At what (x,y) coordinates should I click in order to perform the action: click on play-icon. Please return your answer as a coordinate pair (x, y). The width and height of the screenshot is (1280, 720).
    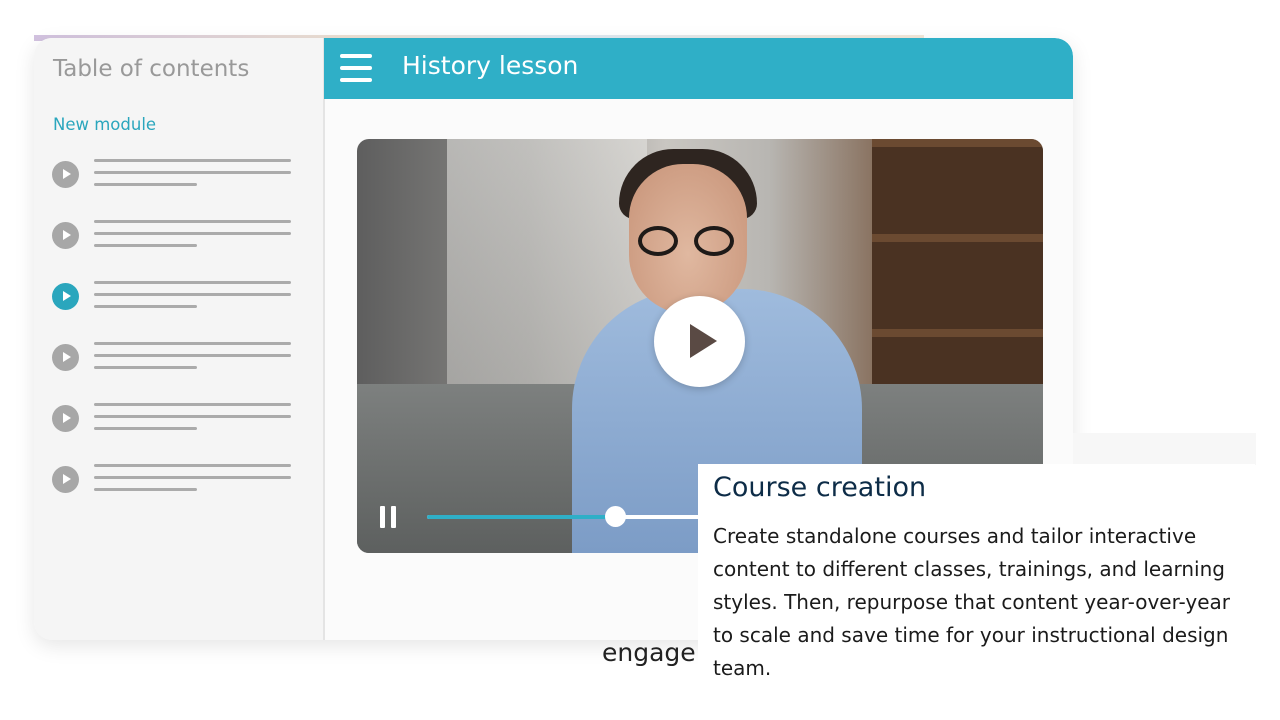
    Looking at the image, I should click on (699, 341).